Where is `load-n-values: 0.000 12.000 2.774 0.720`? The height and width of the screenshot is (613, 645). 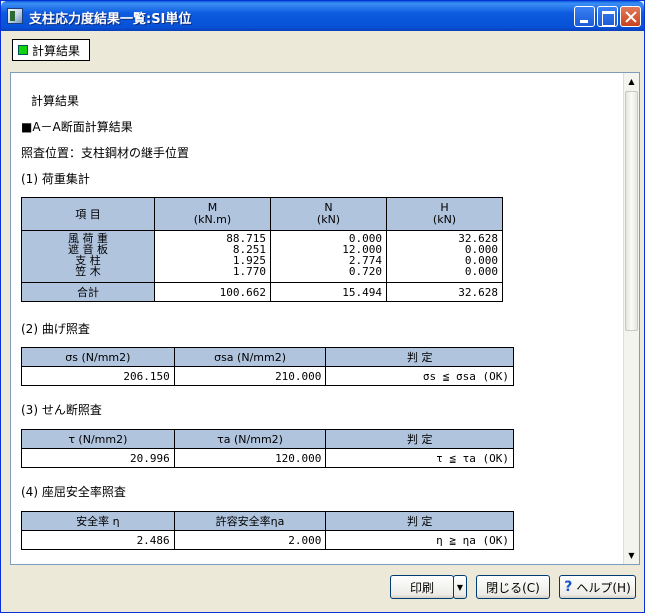 load-n-values: 0.000 12.000 2.774 0.720 is located at coordinates (328, 256).